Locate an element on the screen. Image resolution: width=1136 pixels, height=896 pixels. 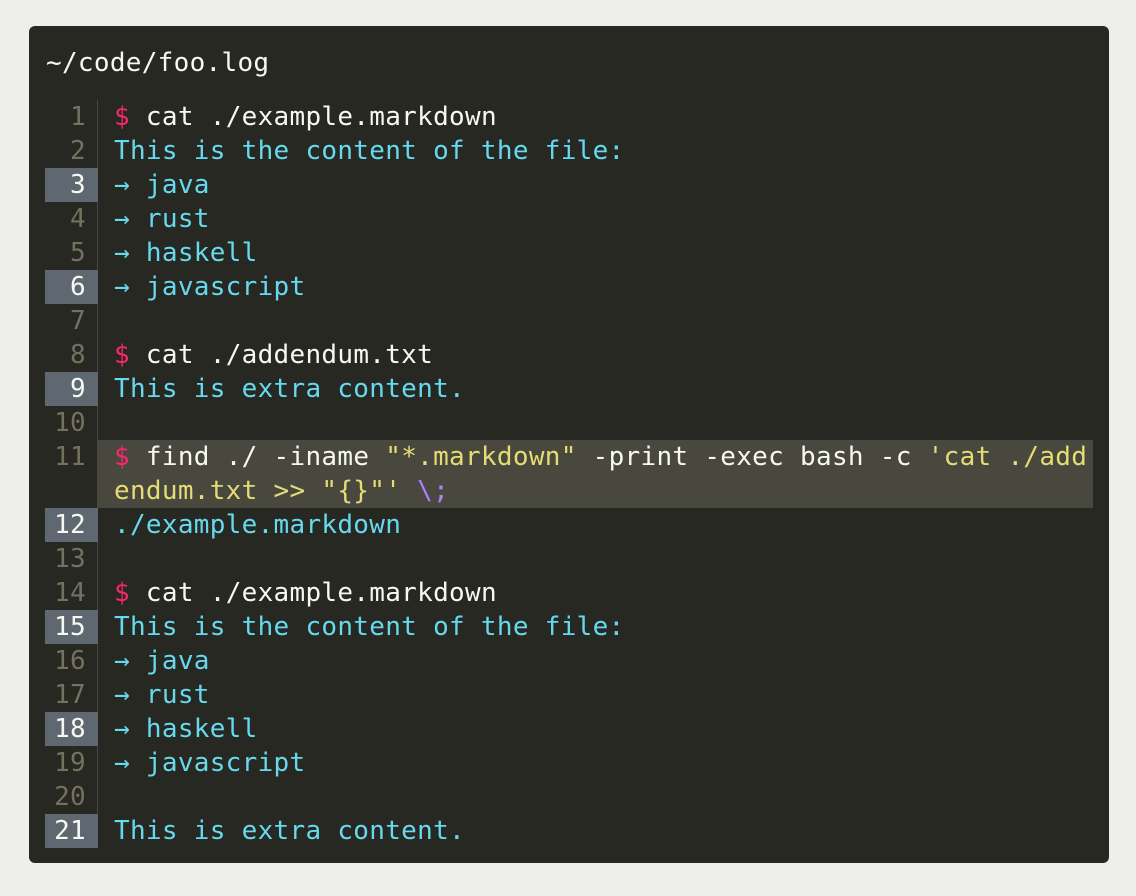
code-line: 3 → java is located at coordinates (569, 185).